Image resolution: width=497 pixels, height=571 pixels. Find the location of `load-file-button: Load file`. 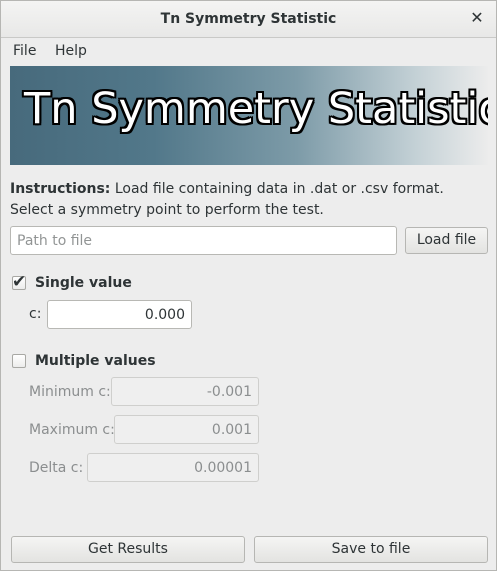

load-file-button: Load file is located at coordinates (446, 240).